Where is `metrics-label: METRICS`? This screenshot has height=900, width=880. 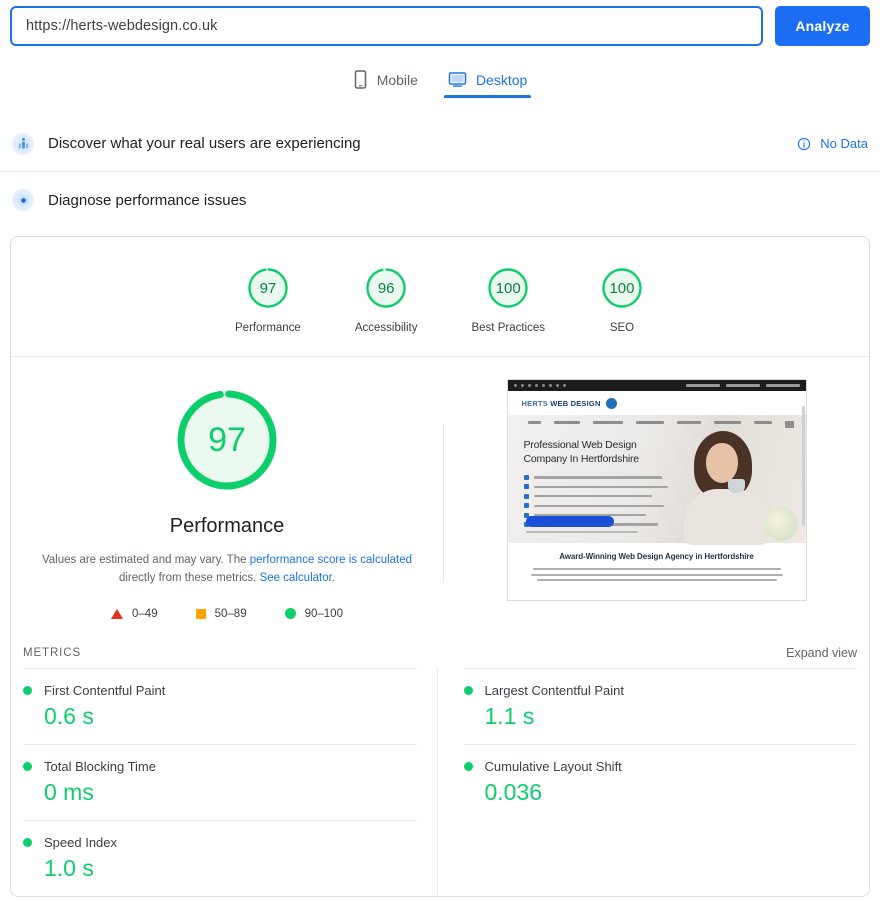
metrics-label: METRICS is located at coordinates (52, 652).